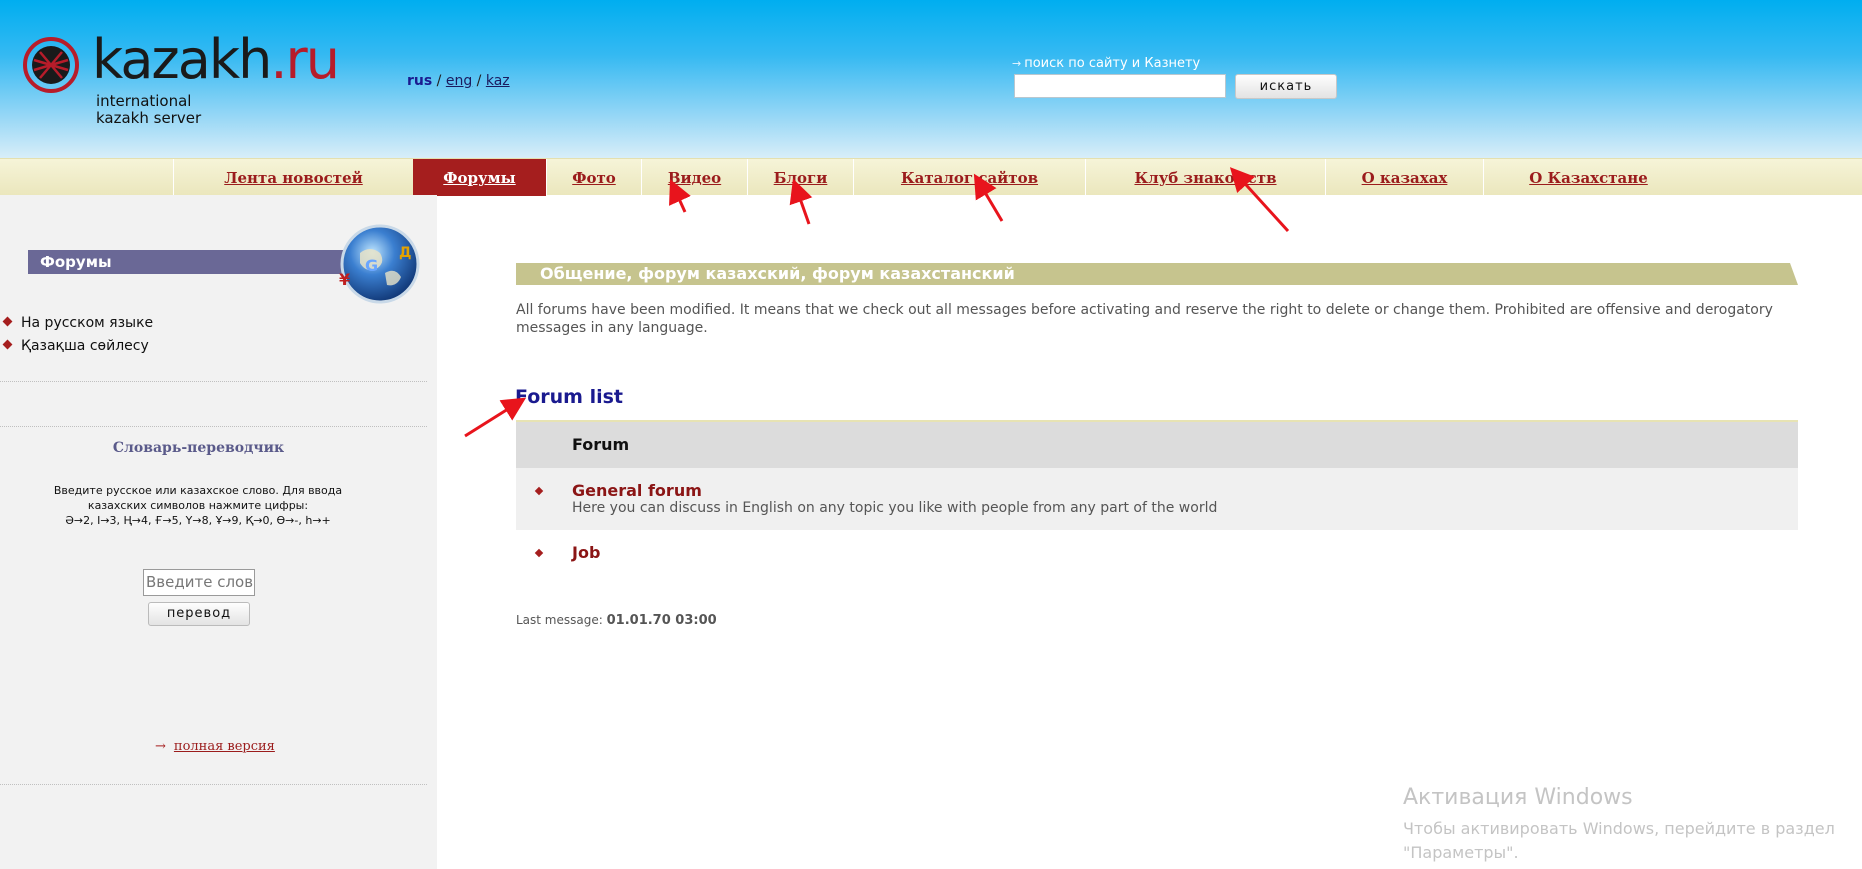 This screenshot has width=1862, height=869. I want to click on nav-item-dating-club: Клуб знакомств, so click(1205, 177).